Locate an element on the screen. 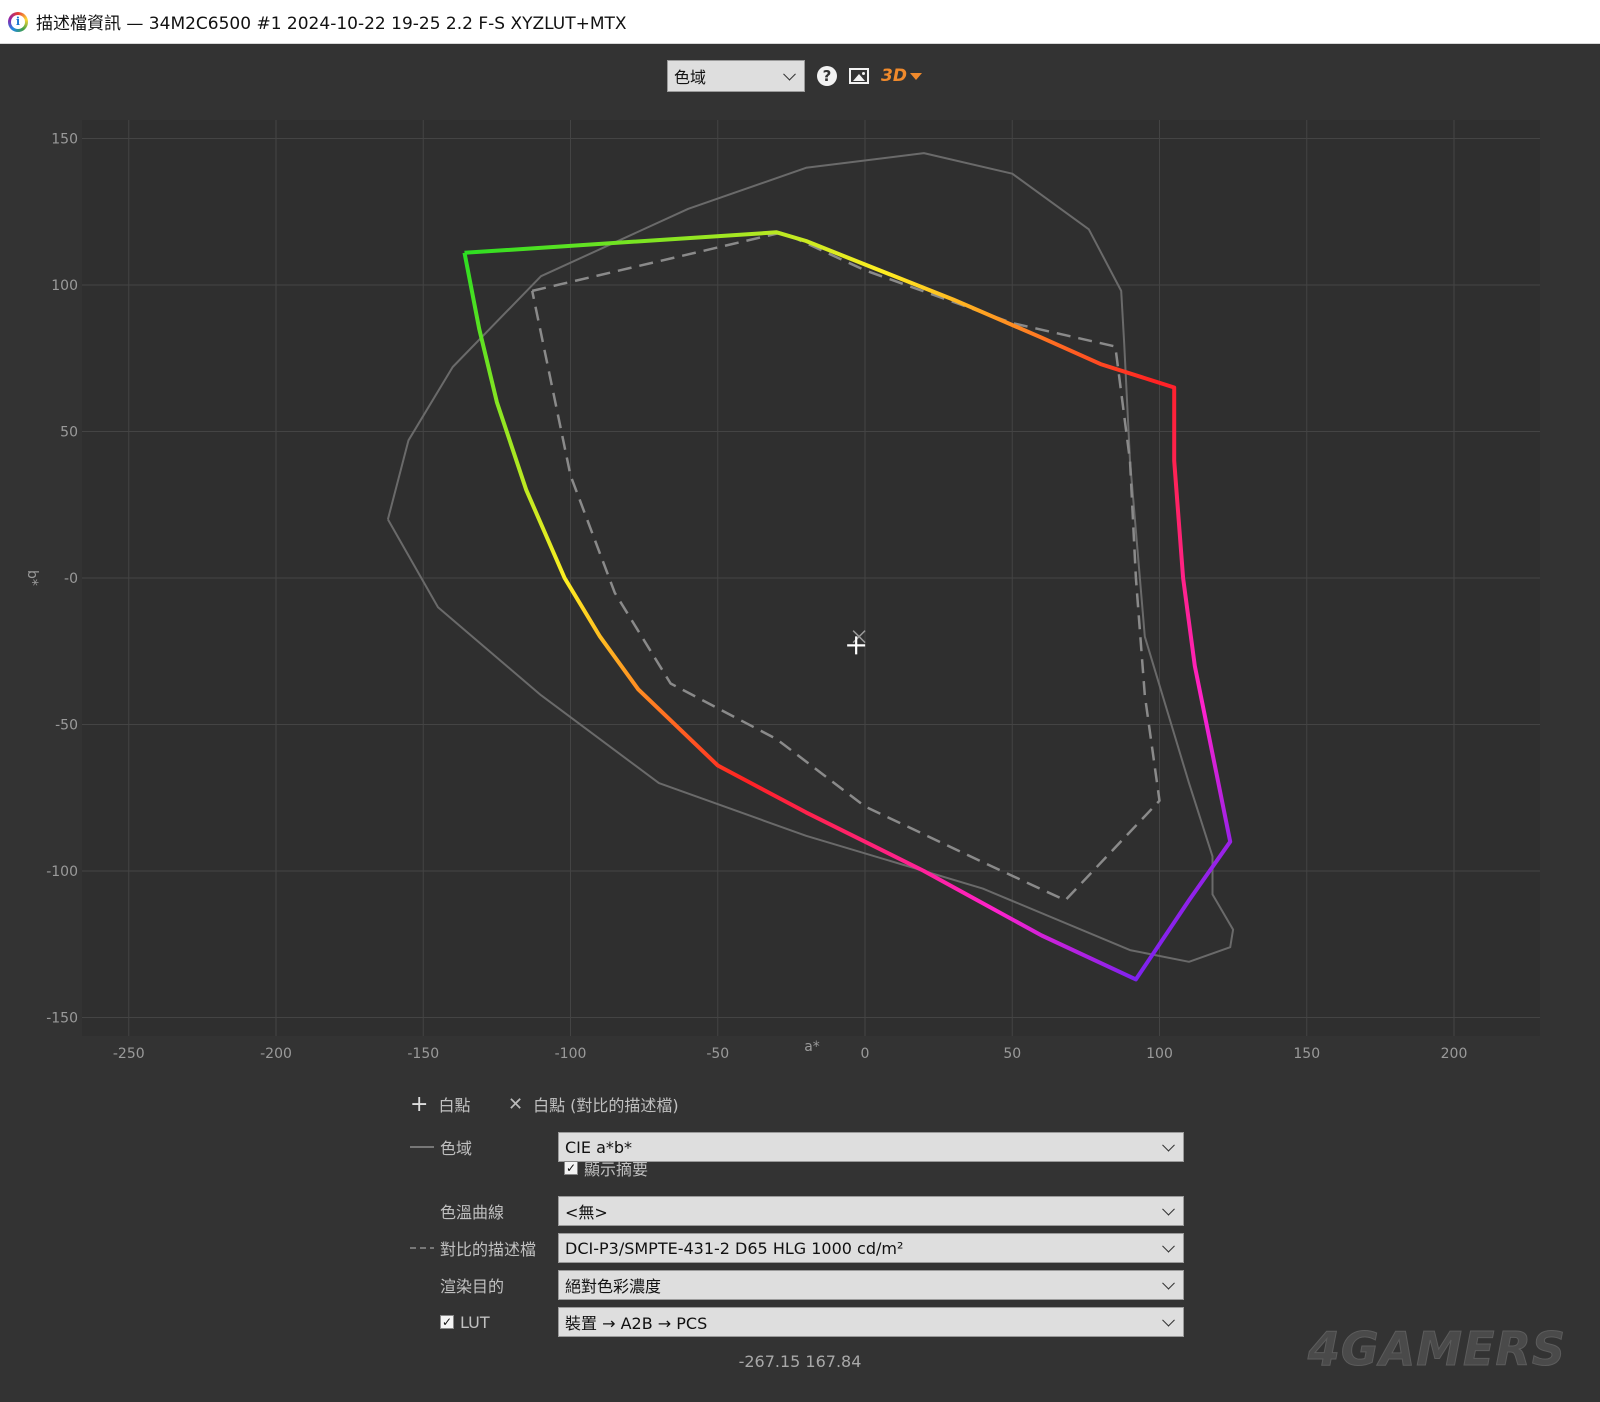 The image size is (1600, 1402). summary-checkbox: ✓ is located at coordinates (571, 1168).